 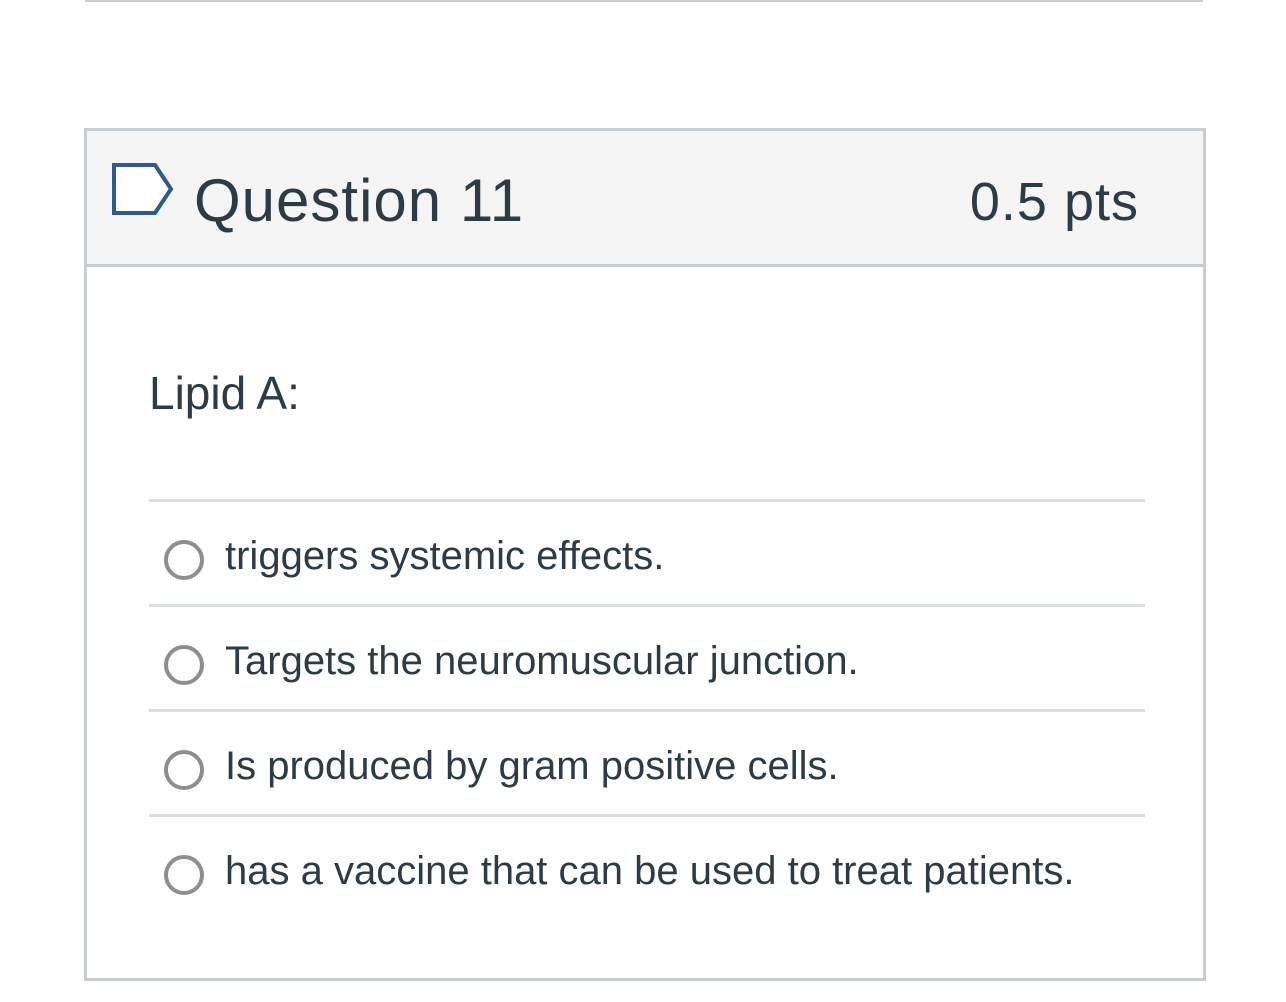 What do you see at coordinates (645, 199) in the screenshot?
I see `question-header: Question 11 0.5 pts` at bounding box center [645, 199].